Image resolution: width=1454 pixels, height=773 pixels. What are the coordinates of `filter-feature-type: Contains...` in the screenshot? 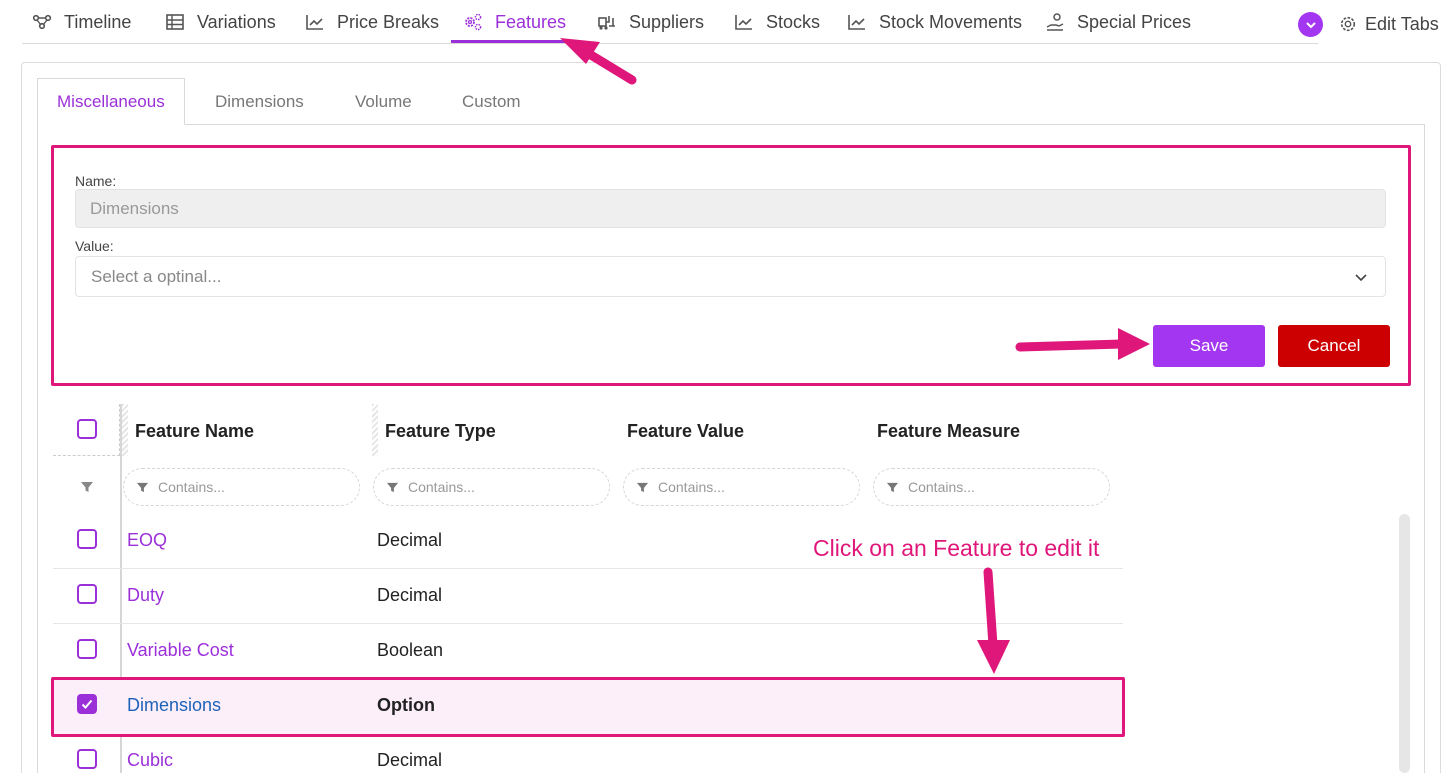 It's located at (491, 487).